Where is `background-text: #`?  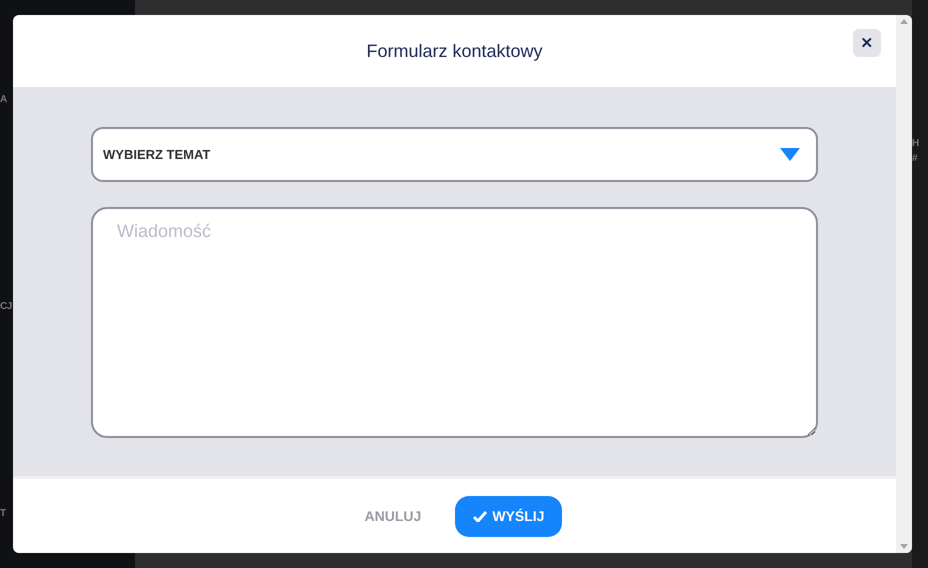
background-text: # is located at coordinates (915, 158).